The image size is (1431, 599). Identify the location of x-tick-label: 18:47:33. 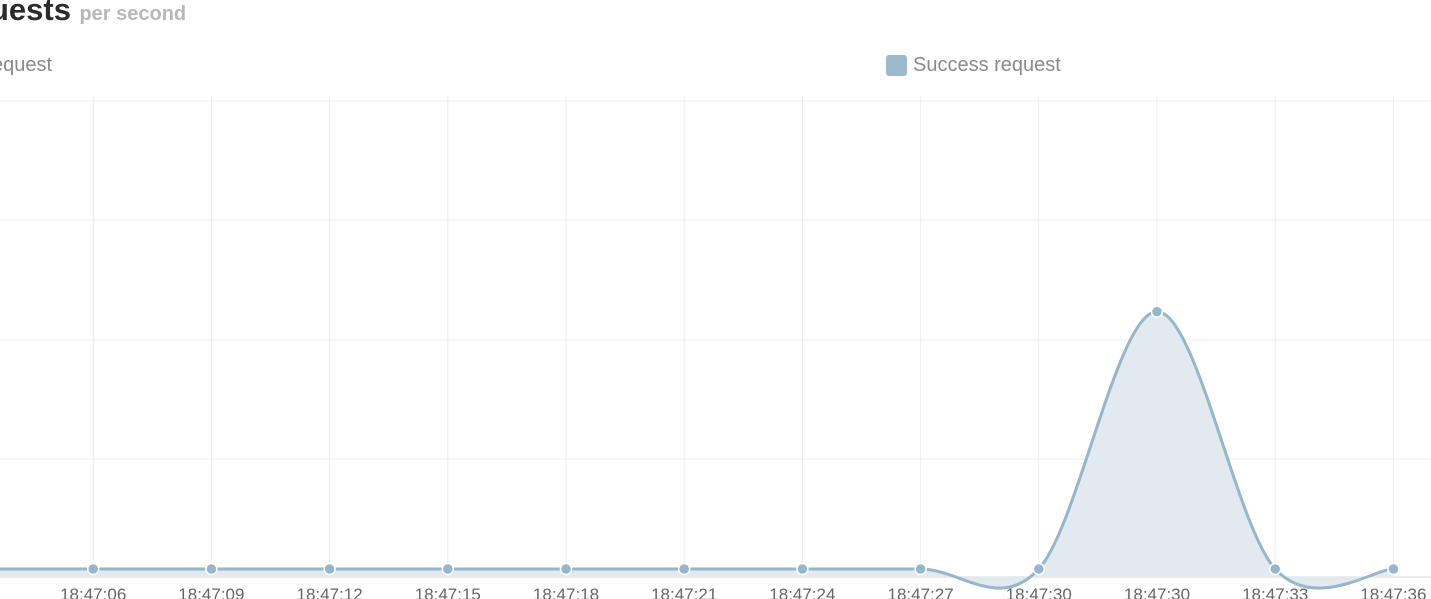
(1275, 592).